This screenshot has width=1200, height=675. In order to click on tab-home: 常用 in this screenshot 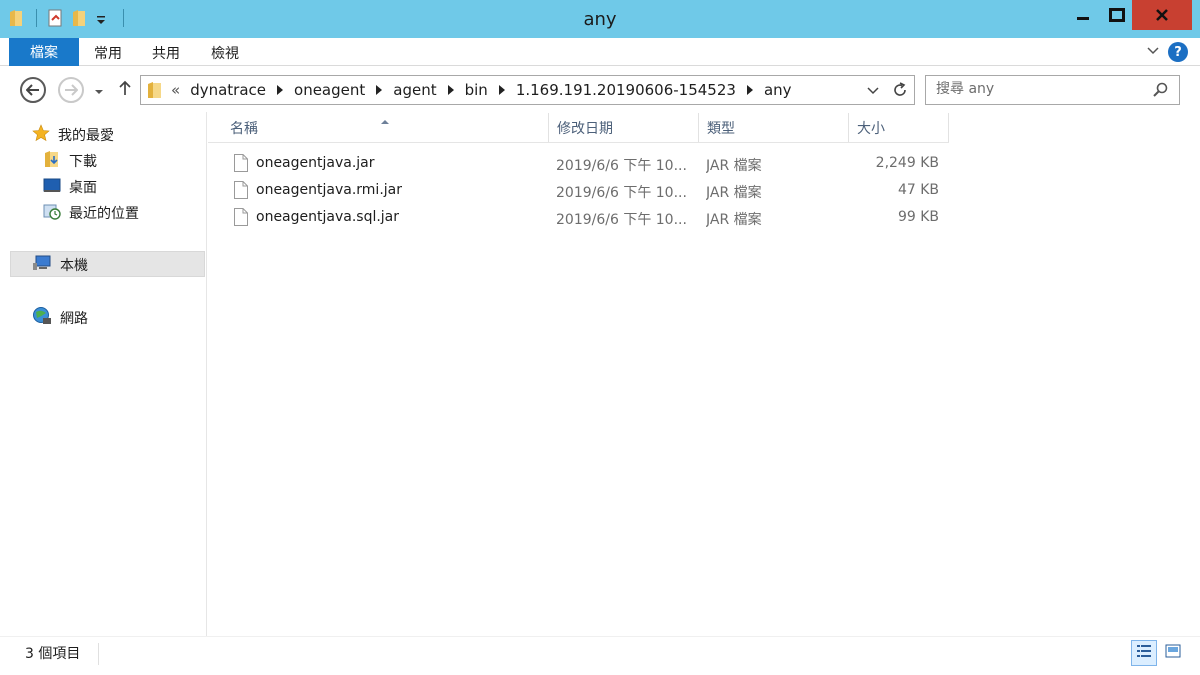, I will do `click(108, 53)`.